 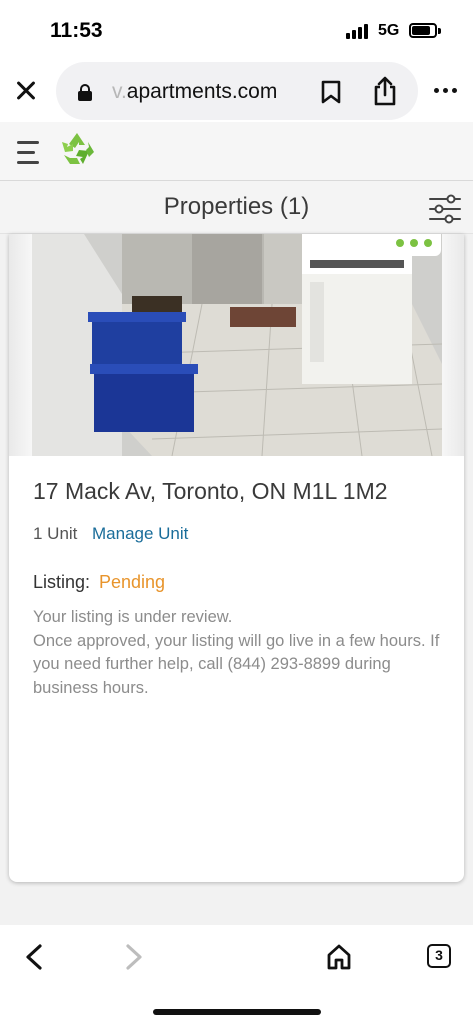 I want to click on photo-more-icon, so click(x=415, y=245).